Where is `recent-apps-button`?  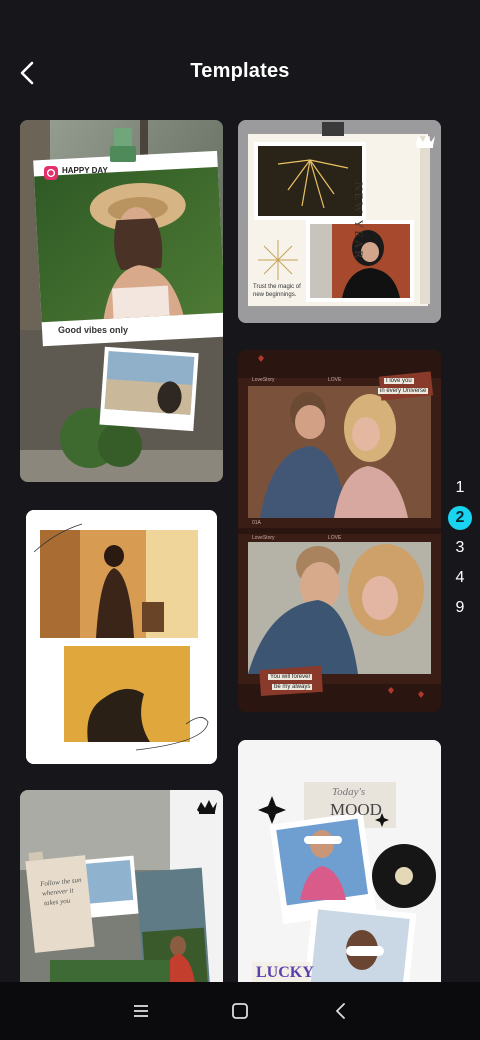 recent-apps-button is located at coordinates (141, 1011).